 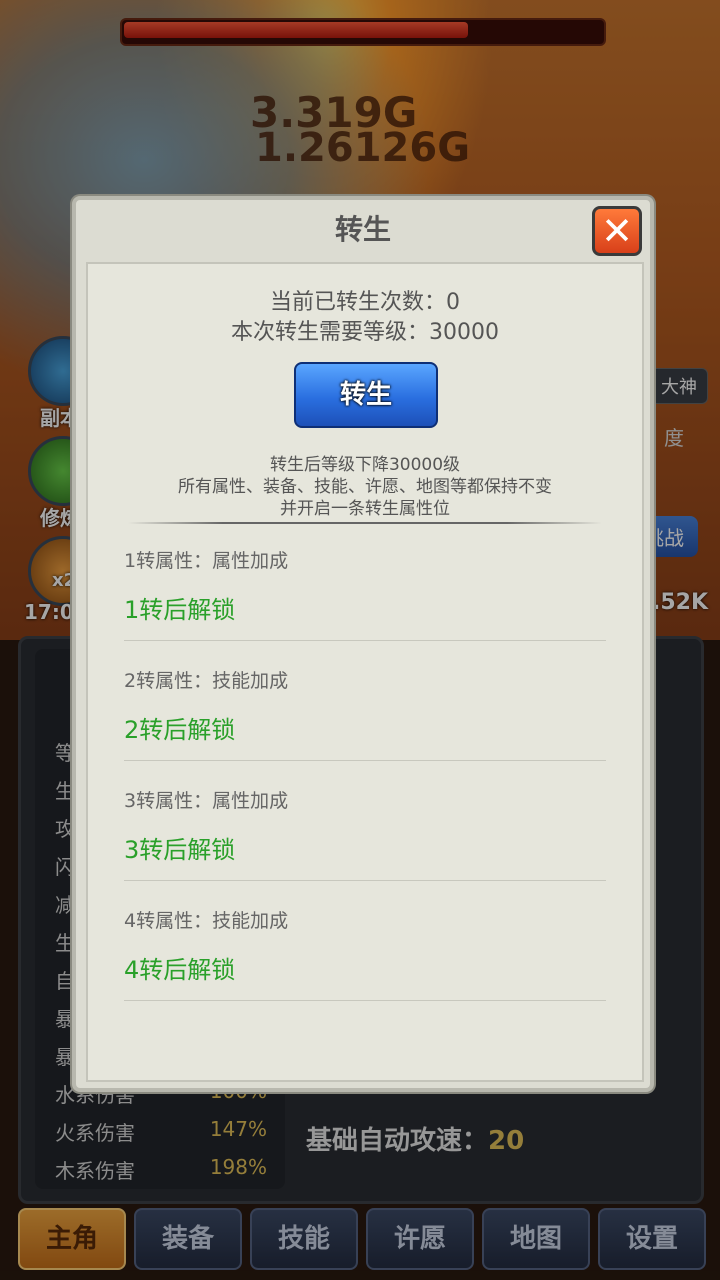 What do you see at coordinates (180, 610) in the screenshot?
I see `attribute-status: 1转后解锁` at bounding box center [180, 610].